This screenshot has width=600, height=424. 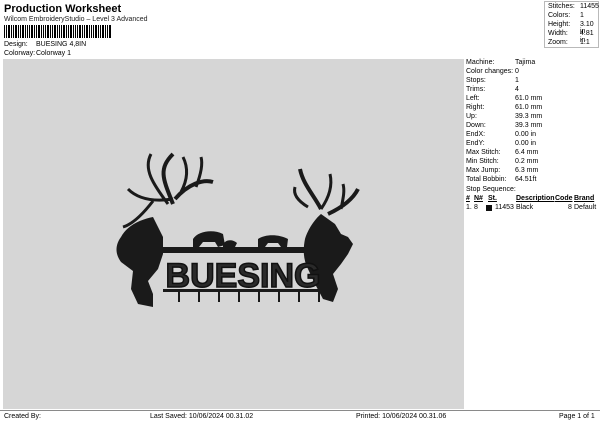 What do you see at coordinates (535, 198) in the screenshot?
I see `header-description: Description` at bounding box center [535, 198].